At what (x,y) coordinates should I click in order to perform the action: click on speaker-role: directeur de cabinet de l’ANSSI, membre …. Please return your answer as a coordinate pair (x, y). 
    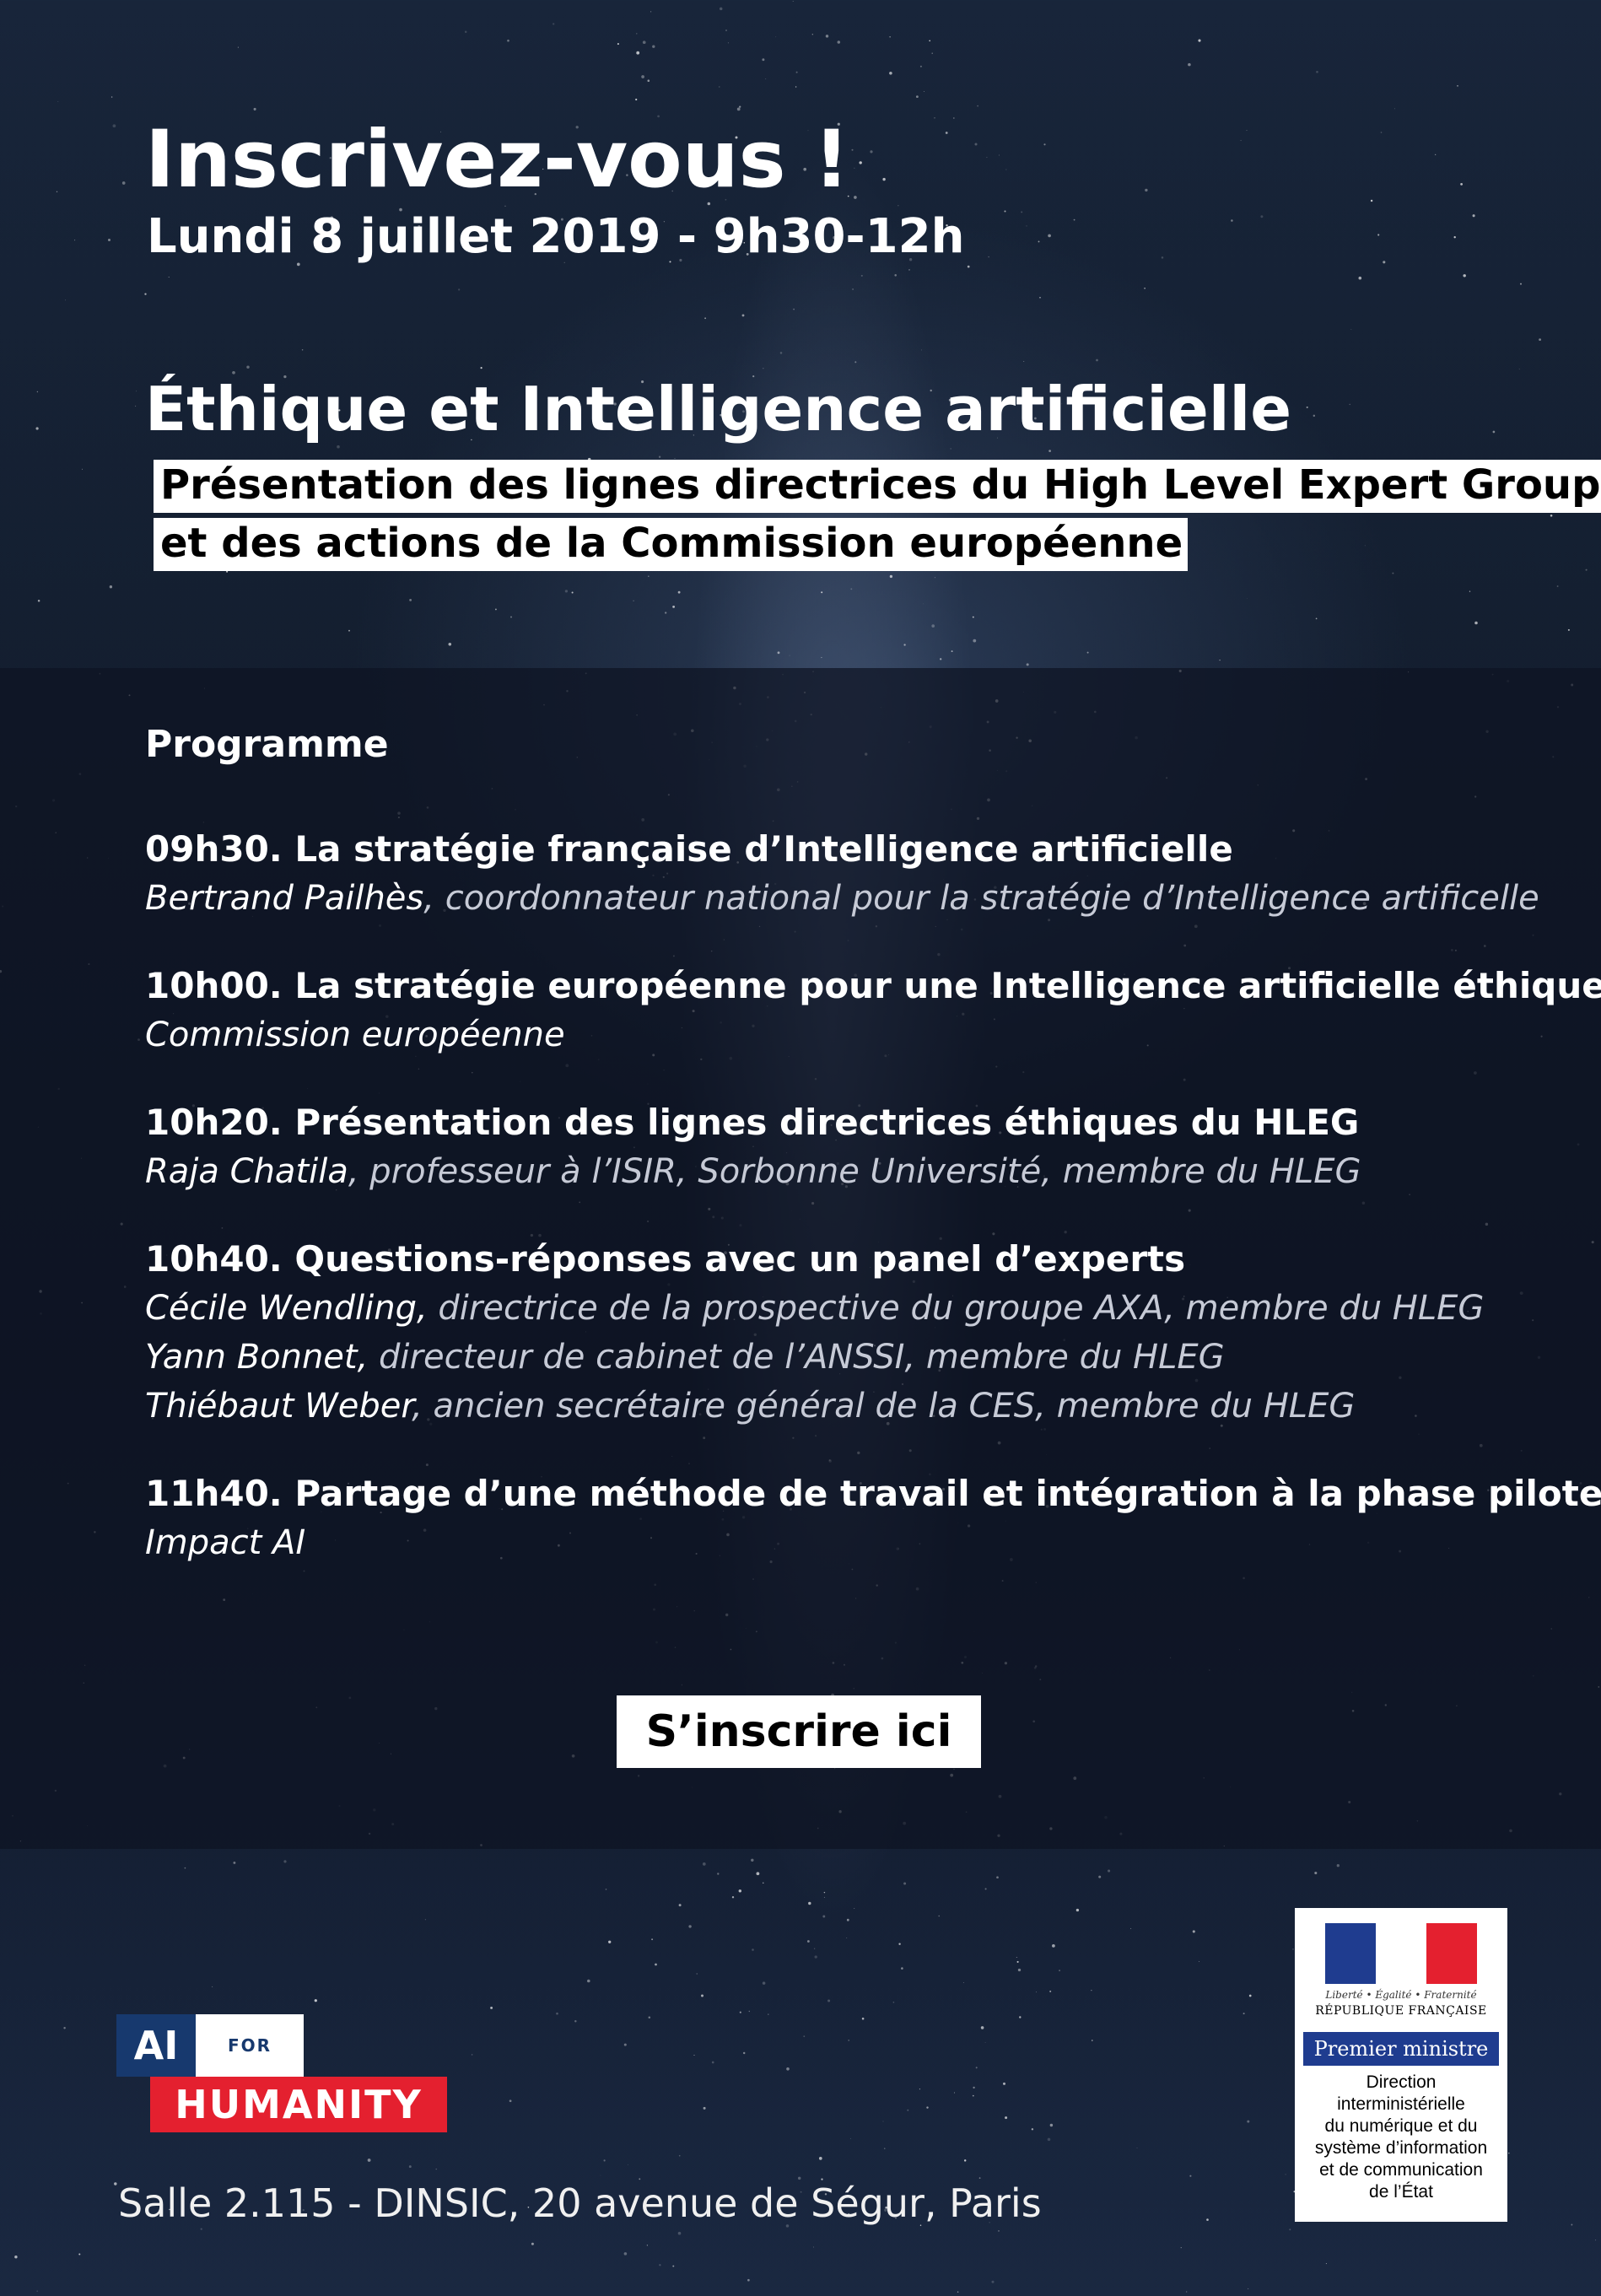
    Looking at the image, I should click on (796, 1357).